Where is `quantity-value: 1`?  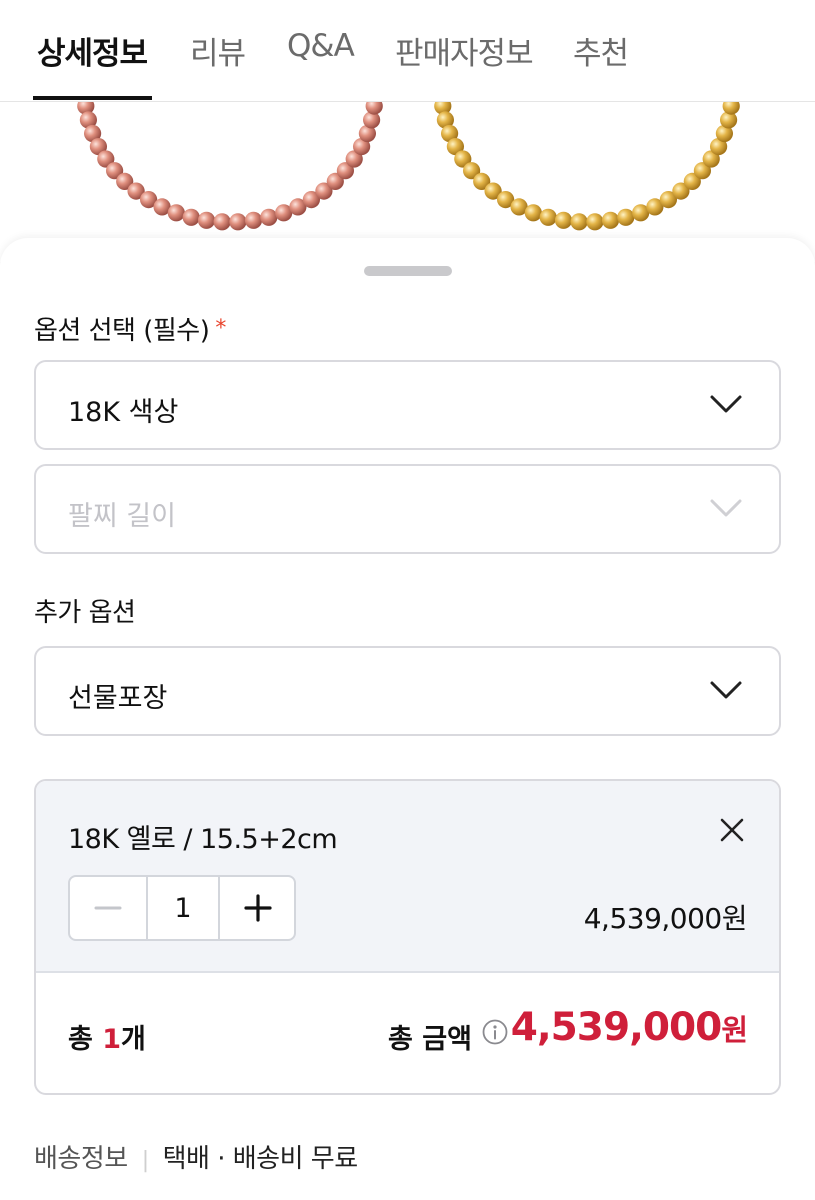
quantity-value: 1 is located at coordinates (182, 908).